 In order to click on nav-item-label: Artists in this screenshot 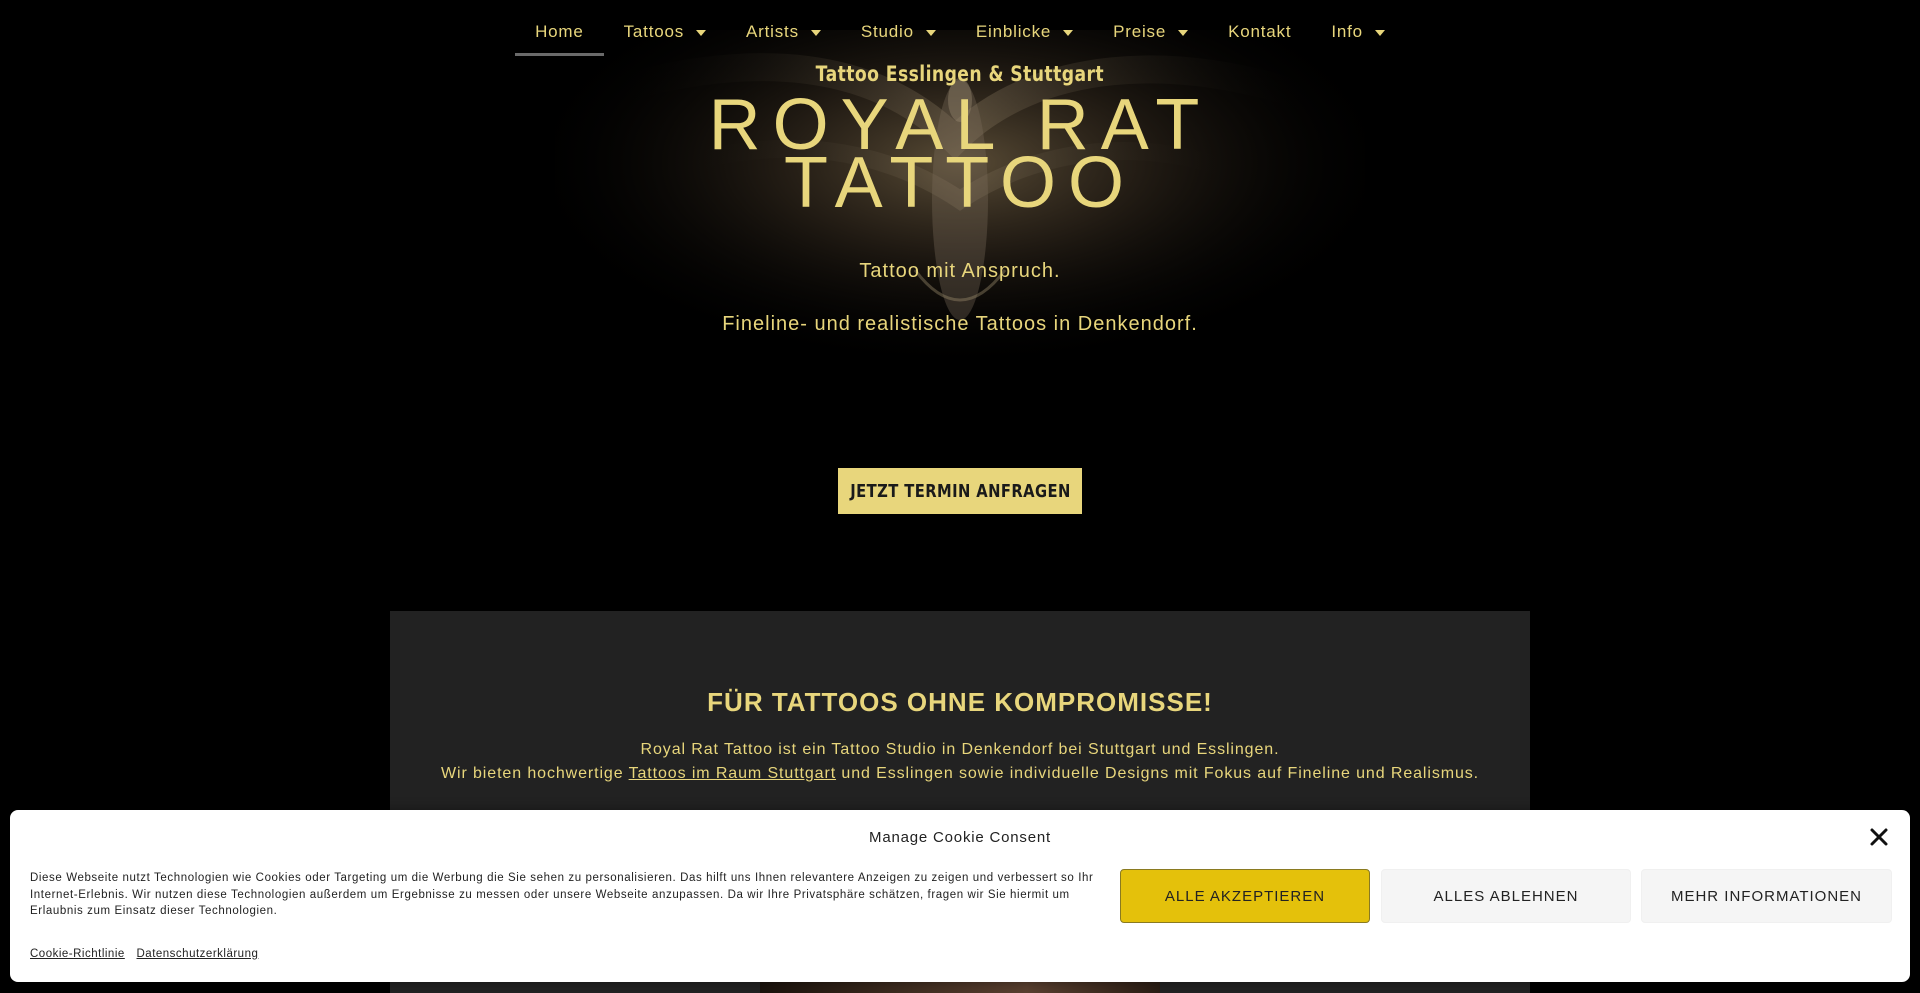, I will do `click(772, 31)`.